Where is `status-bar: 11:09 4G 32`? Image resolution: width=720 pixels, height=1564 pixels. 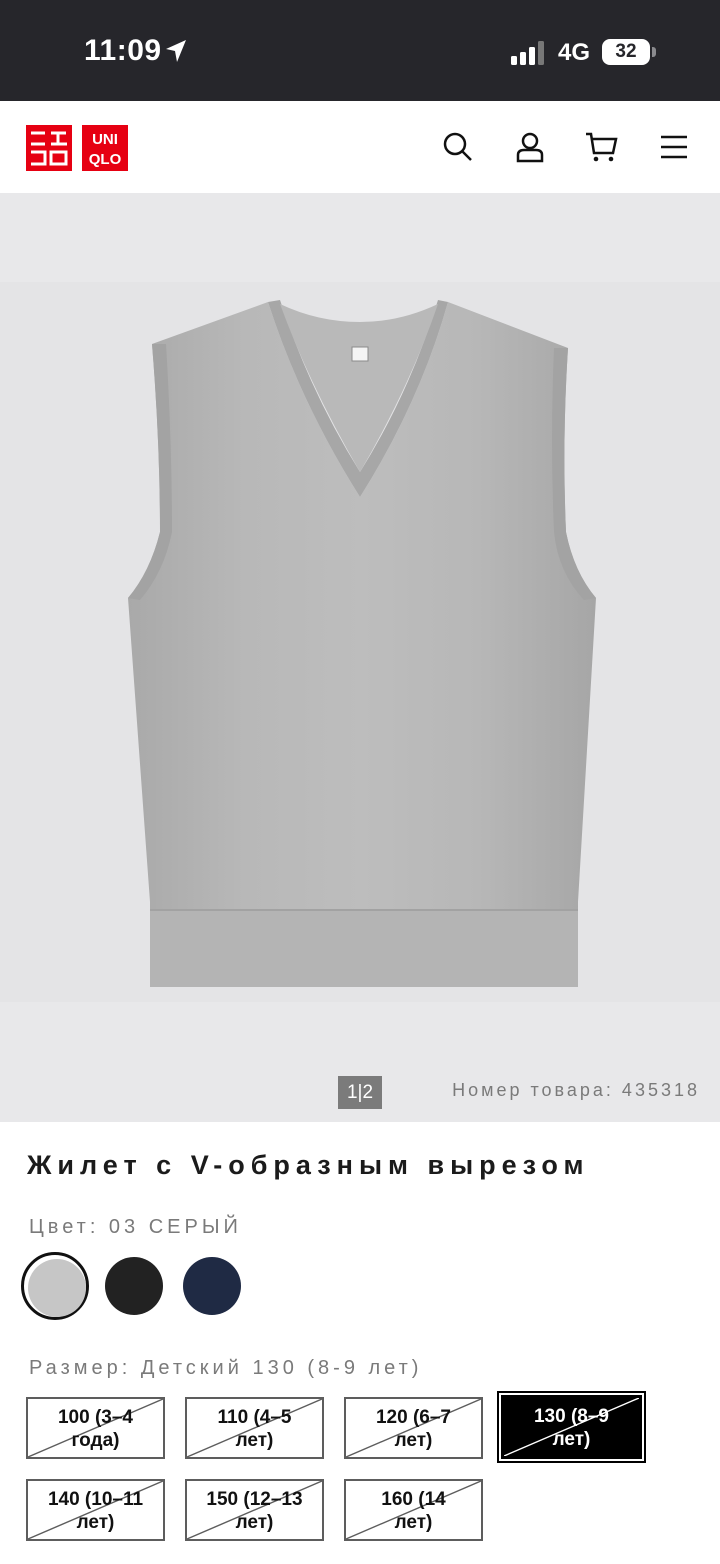
status-bar: 11:09 4G 32 is located at coordinates (360, 50).